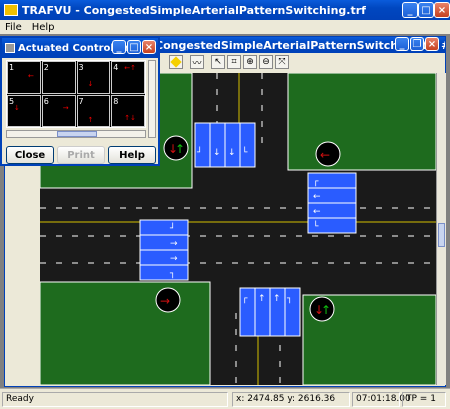 This screenshot has height=409, width=450. I want to click on minimize-icon: _, so click(410, 10).